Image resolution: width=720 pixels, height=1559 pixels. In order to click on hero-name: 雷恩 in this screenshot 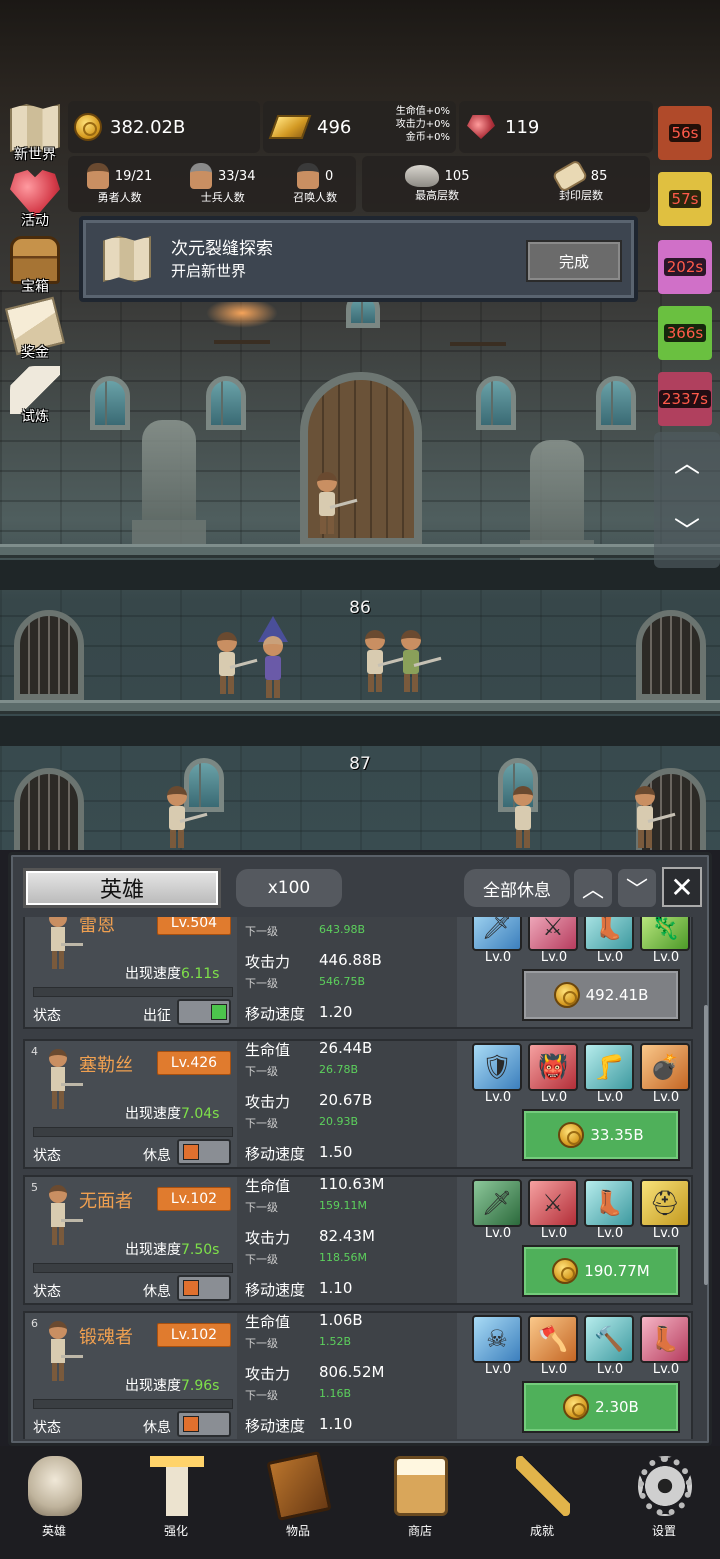, I will do `click(97, 926)`.